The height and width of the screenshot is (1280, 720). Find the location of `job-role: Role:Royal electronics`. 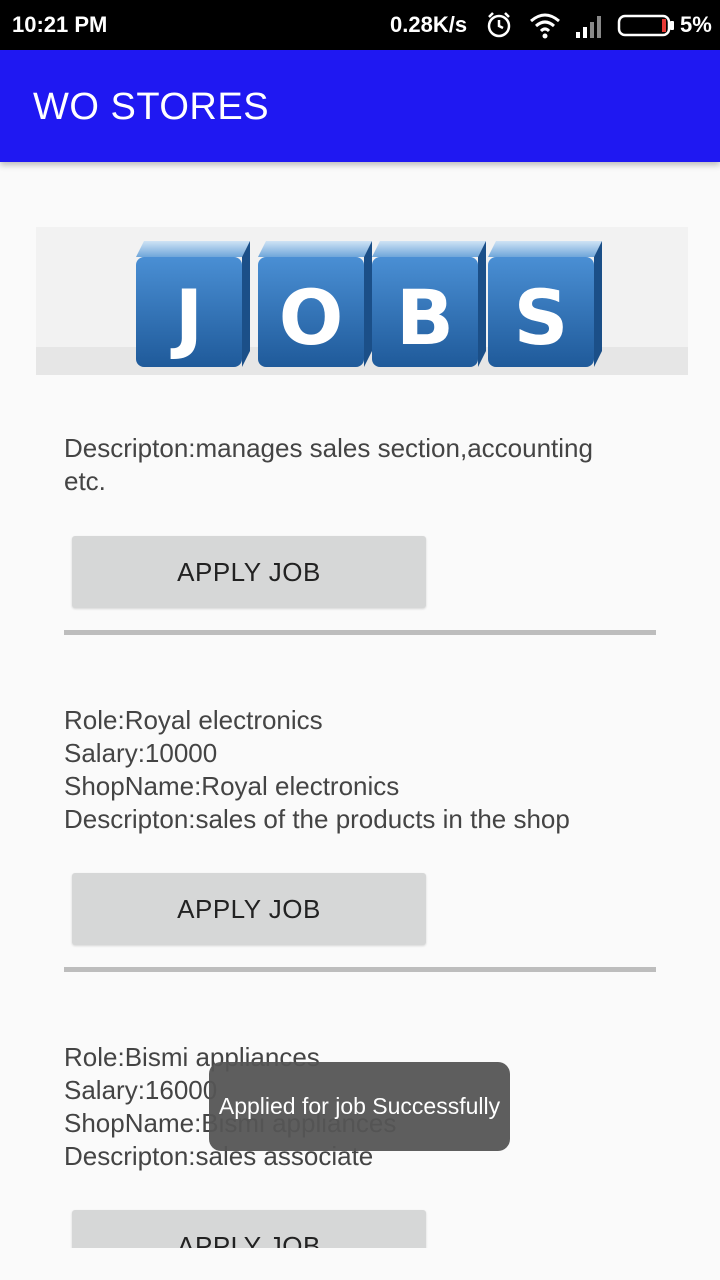

job-role: Role:Royal electronics is located at coordinates (193, 720).